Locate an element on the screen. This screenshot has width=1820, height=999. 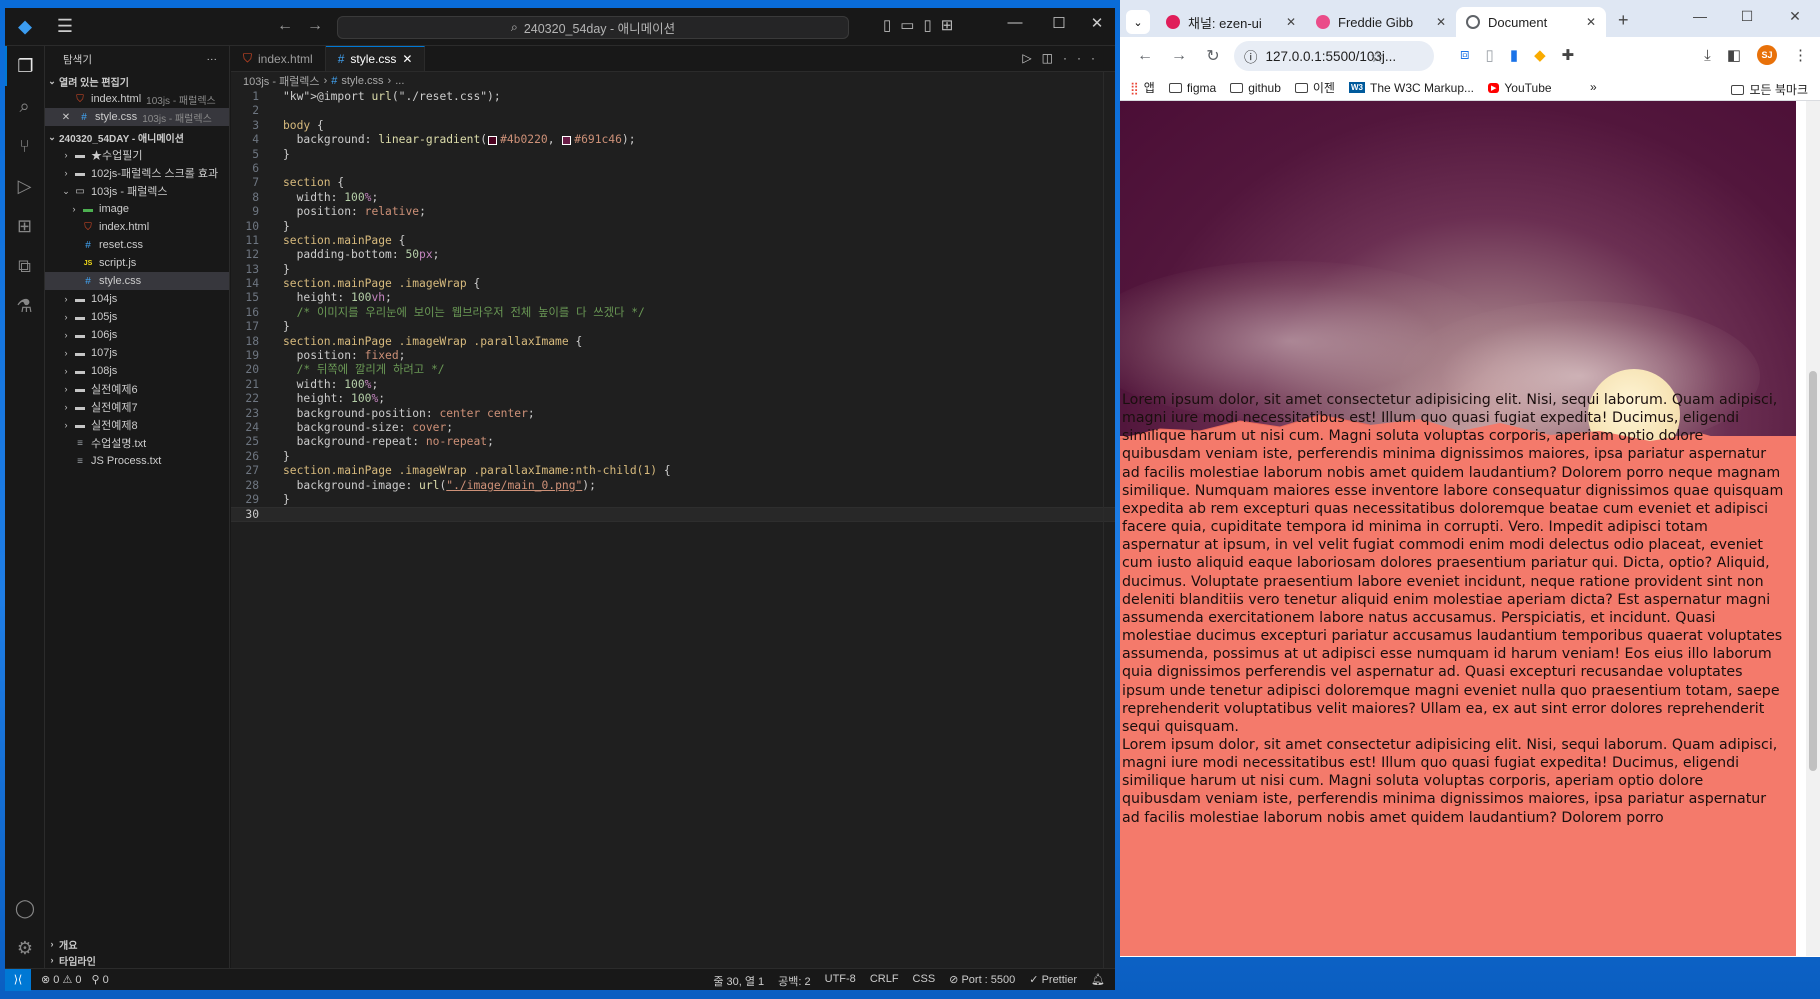
ports-indicator: ⚲ 0 is located at coordinates (100, 979).